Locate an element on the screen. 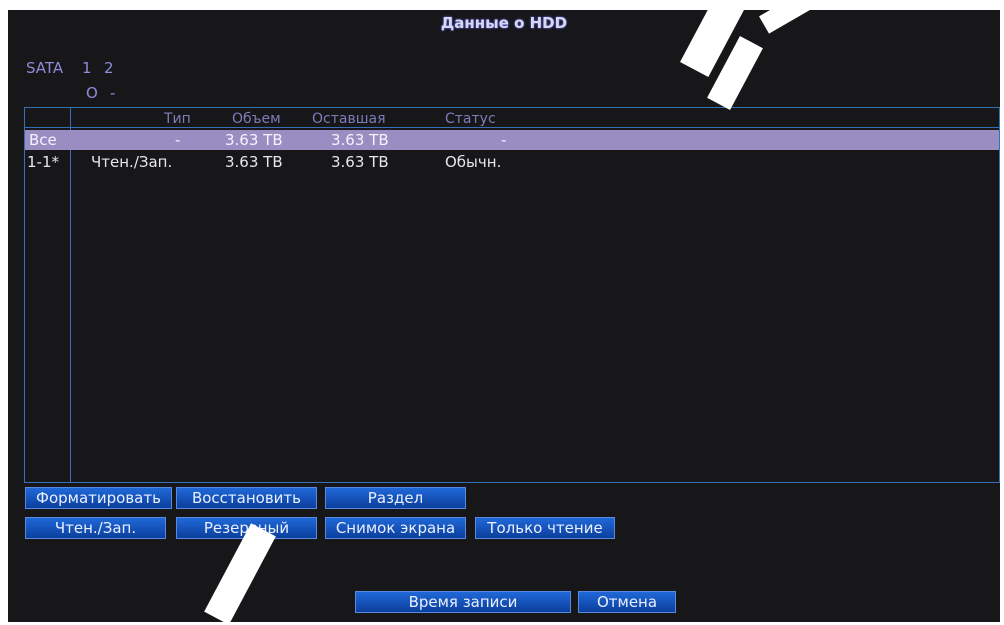  row-id: Все is located at coordinates (43, 140).